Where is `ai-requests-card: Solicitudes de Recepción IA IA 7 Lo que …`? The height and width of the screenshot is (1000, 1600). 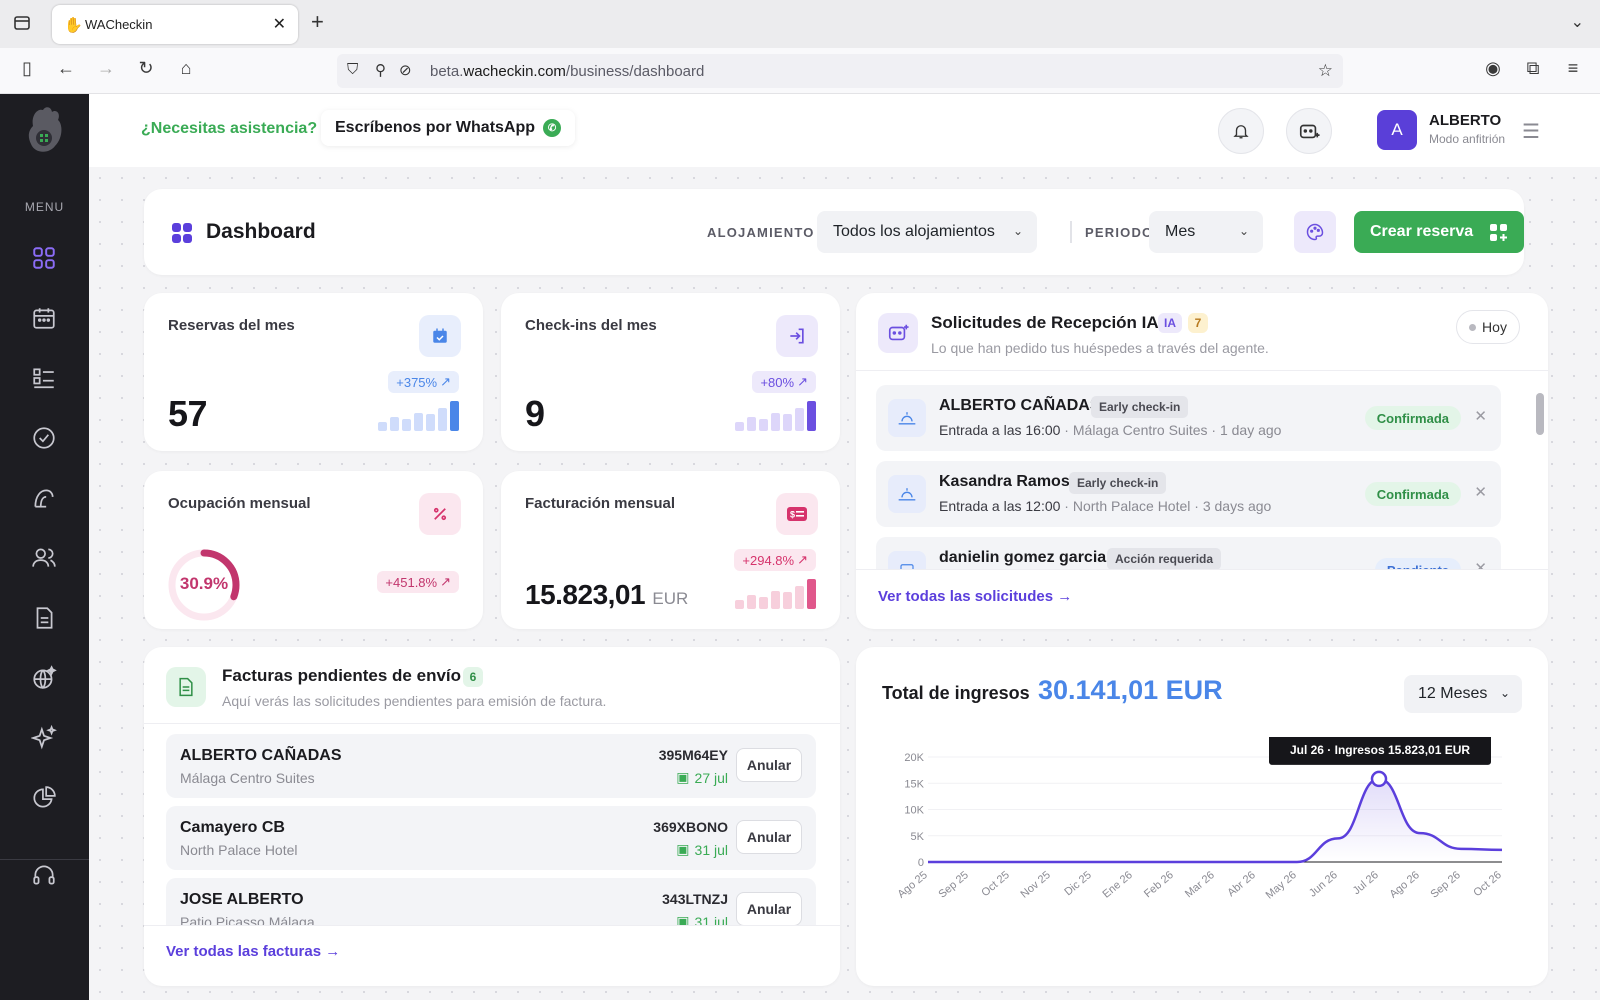 ai-requests-card: Solicitudes de Recepción IA IA 7 Lo que … is located at coordinates (1202, 461).